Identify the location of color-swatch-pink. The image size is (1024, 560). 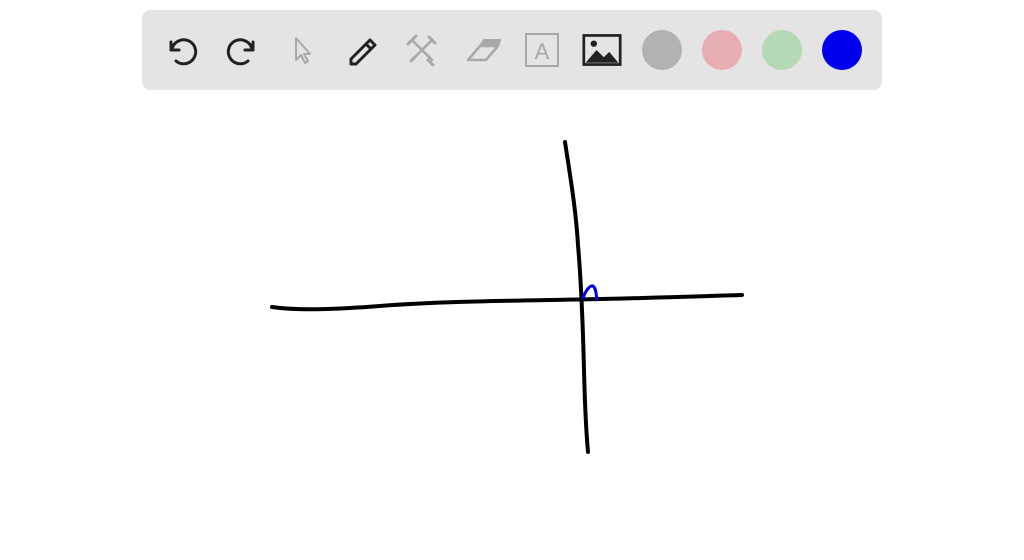
(722, 50).